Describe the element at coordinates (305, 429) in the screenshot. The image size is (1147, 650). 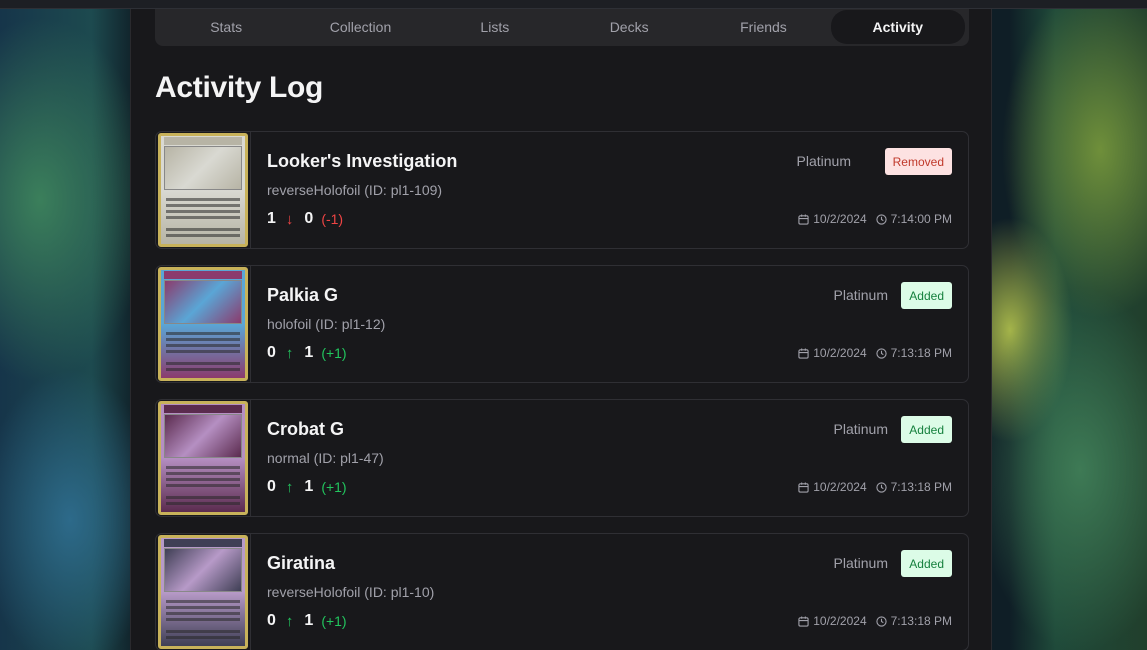
I see `card-name: Crobat G` at that location.